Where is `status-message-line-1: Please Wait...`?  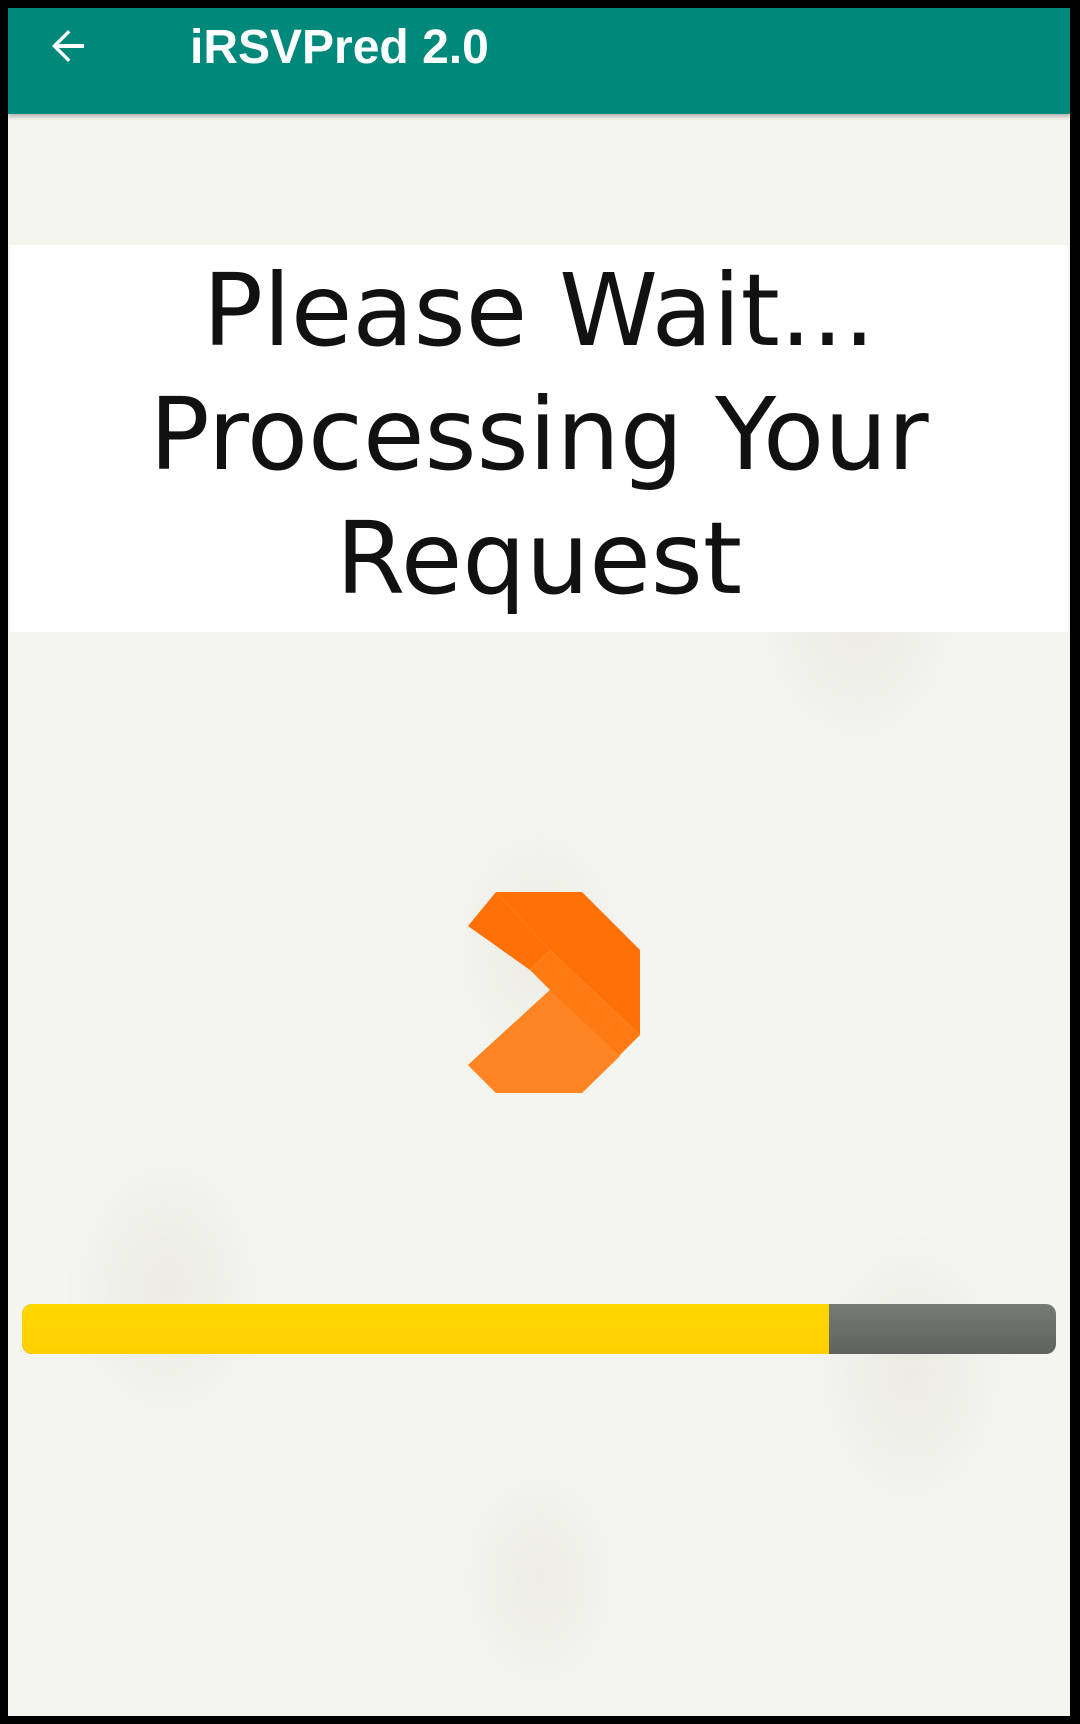 status-message-line-1: Please Wait... is located at coordinates (539, 310).